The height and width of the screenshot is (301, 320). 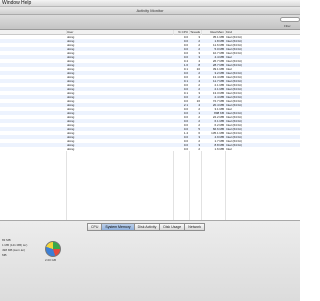 I want to click on menu-help: Help, so click(x=26, y=3).